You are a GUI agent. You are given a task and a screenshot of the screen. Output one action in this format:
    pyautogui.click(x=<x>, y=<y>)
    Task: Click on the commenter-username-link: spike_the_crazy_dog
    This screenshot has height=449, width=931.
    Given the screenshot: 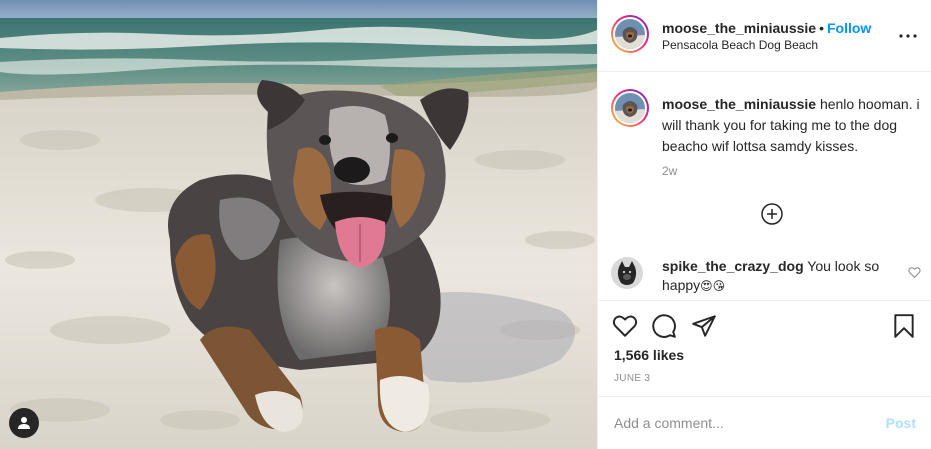 What is the action you would take?
    pyautogui.click(x=733, y=266)
    